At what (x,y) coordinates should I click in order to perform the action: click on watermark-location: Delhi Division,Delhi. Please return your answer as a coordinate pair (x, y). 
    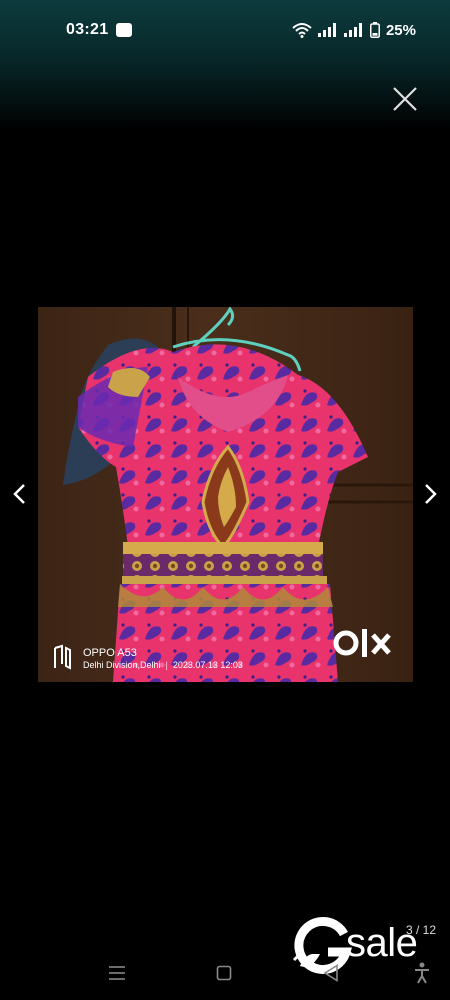
    Looking at the image, I should click on (122, 665).